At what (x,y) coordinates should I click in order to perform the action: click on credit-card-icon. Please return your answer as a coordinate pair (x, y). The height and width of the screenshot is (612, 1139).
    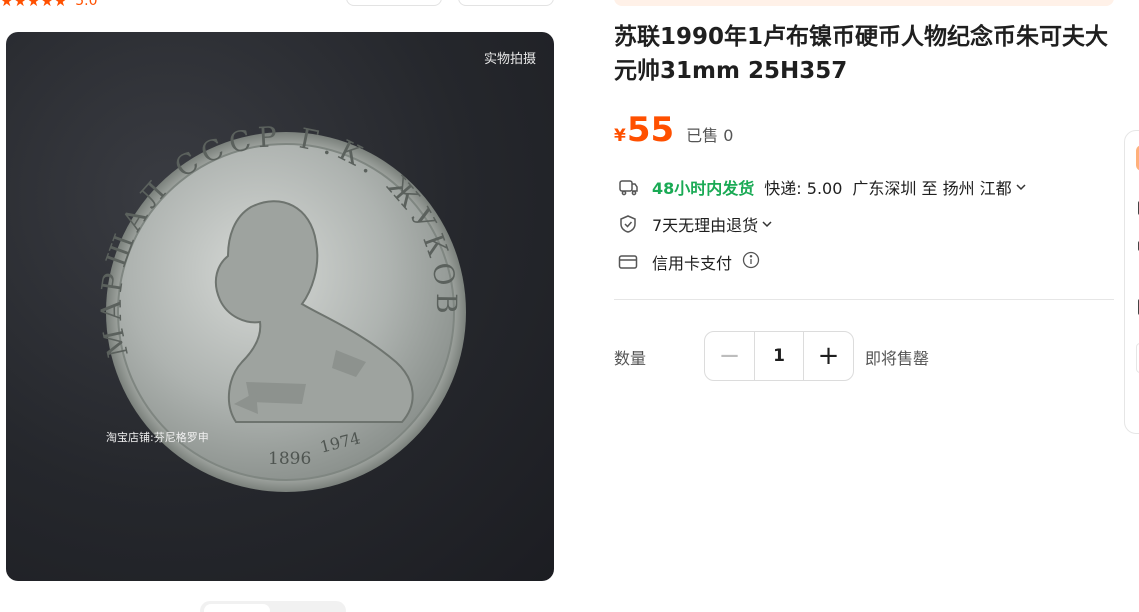
    Looking at the image, I should click on (628, 262).